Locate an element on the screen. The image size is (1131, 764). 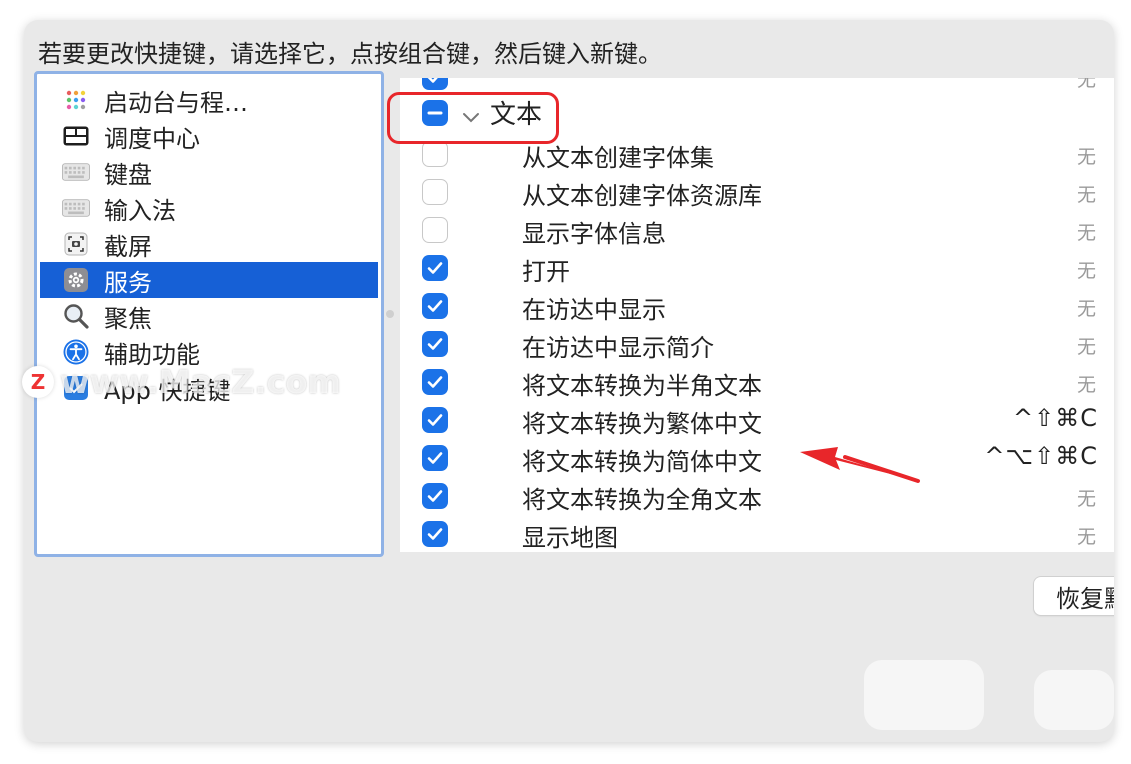
watermark: Z www.MacZ.com is located at coordinates (181, 382).